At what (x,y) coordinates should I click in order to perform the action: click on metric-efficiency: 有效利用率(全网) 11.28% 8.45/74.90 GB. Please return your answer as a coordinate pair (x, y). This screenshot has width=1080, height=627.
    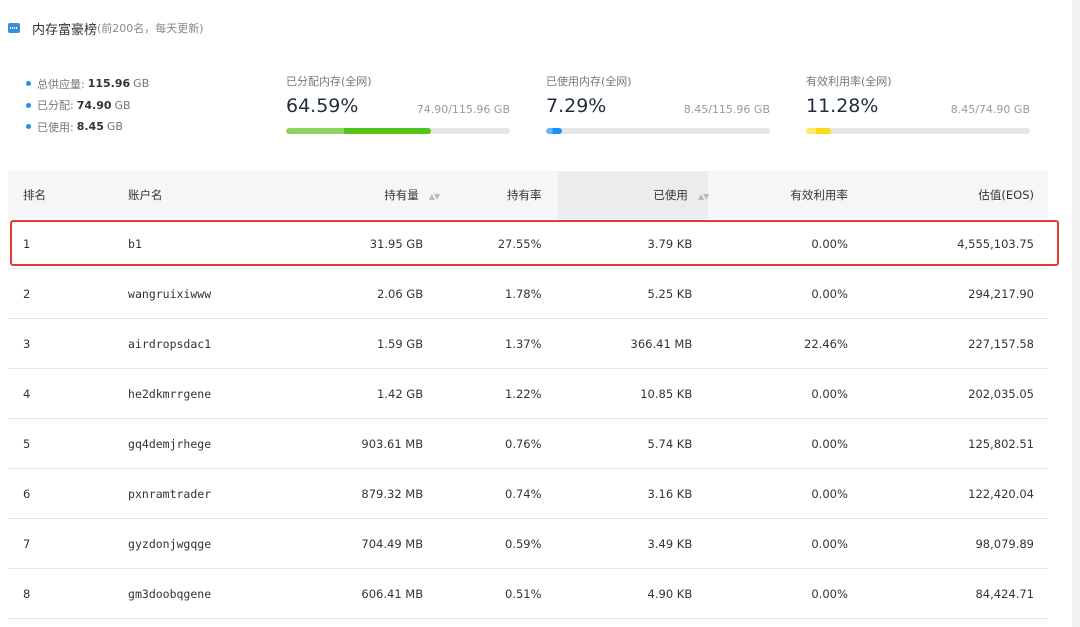
    Looking at the image, I should click on (918, 103).